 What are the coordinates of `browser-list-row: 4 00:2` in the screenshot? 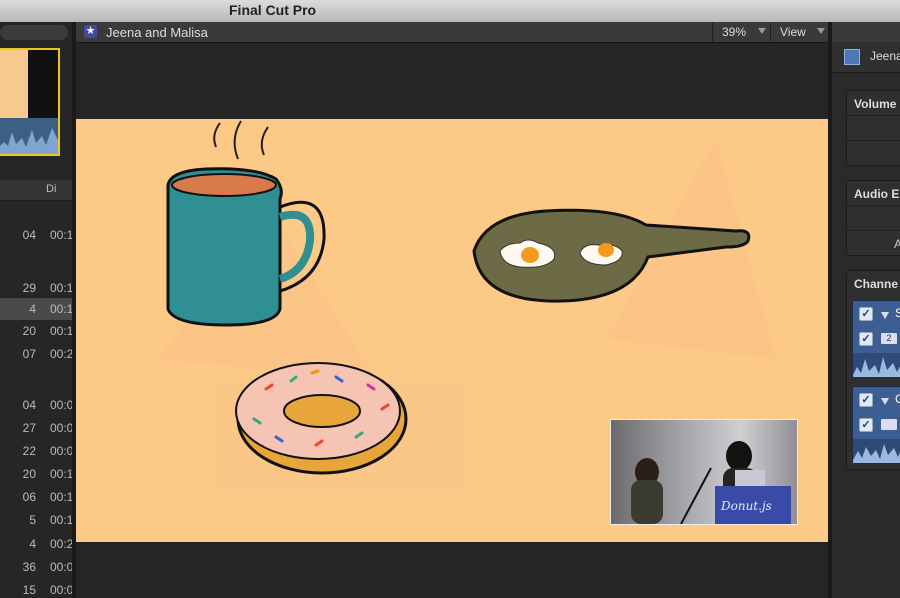 It's located at (36, 544).